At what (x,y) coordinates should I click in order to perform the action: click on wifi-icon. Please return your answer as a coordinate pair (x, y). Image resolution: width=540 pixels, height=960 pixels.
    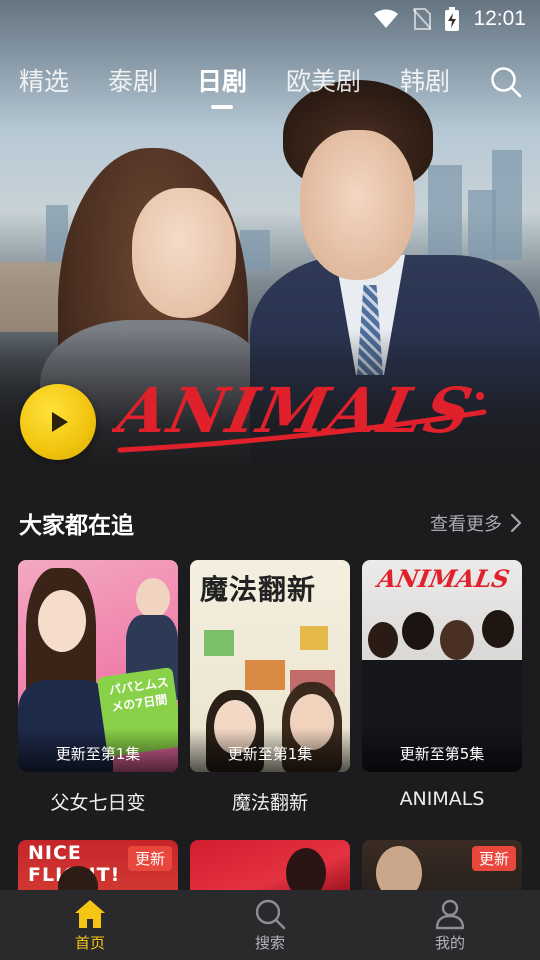
    Looking at the image, I should click on (386, 18).